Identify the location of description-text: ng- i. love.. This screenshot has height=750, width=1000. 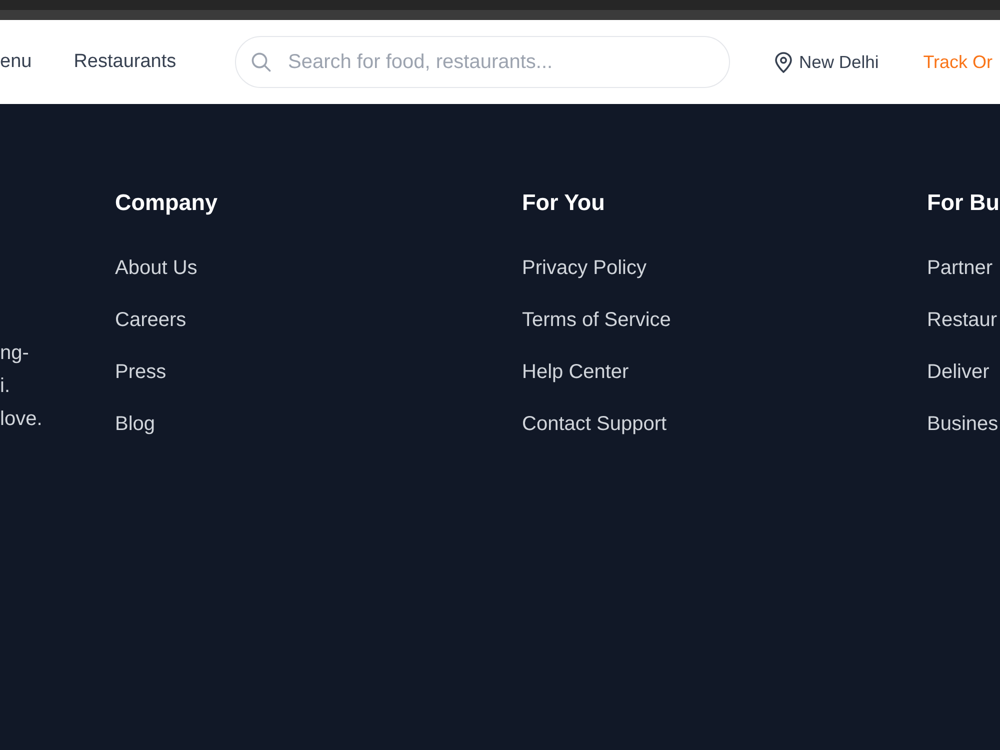
(21, 386).